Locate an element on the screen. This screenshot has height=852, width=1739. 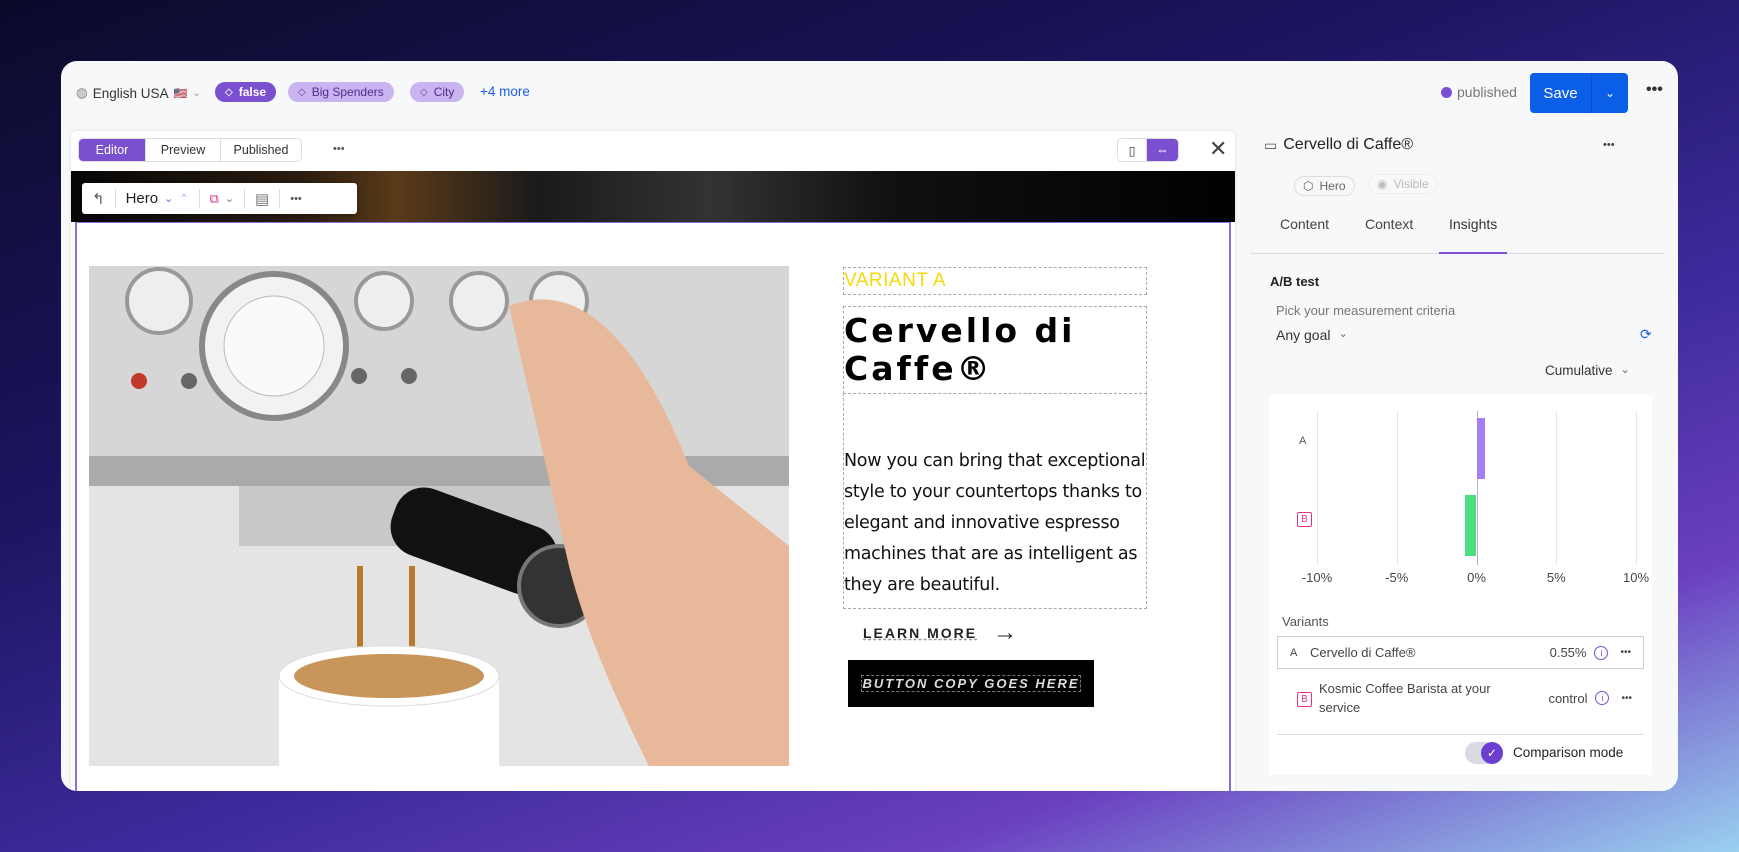
tab-context: Context is located at coordinates (1389, 224).